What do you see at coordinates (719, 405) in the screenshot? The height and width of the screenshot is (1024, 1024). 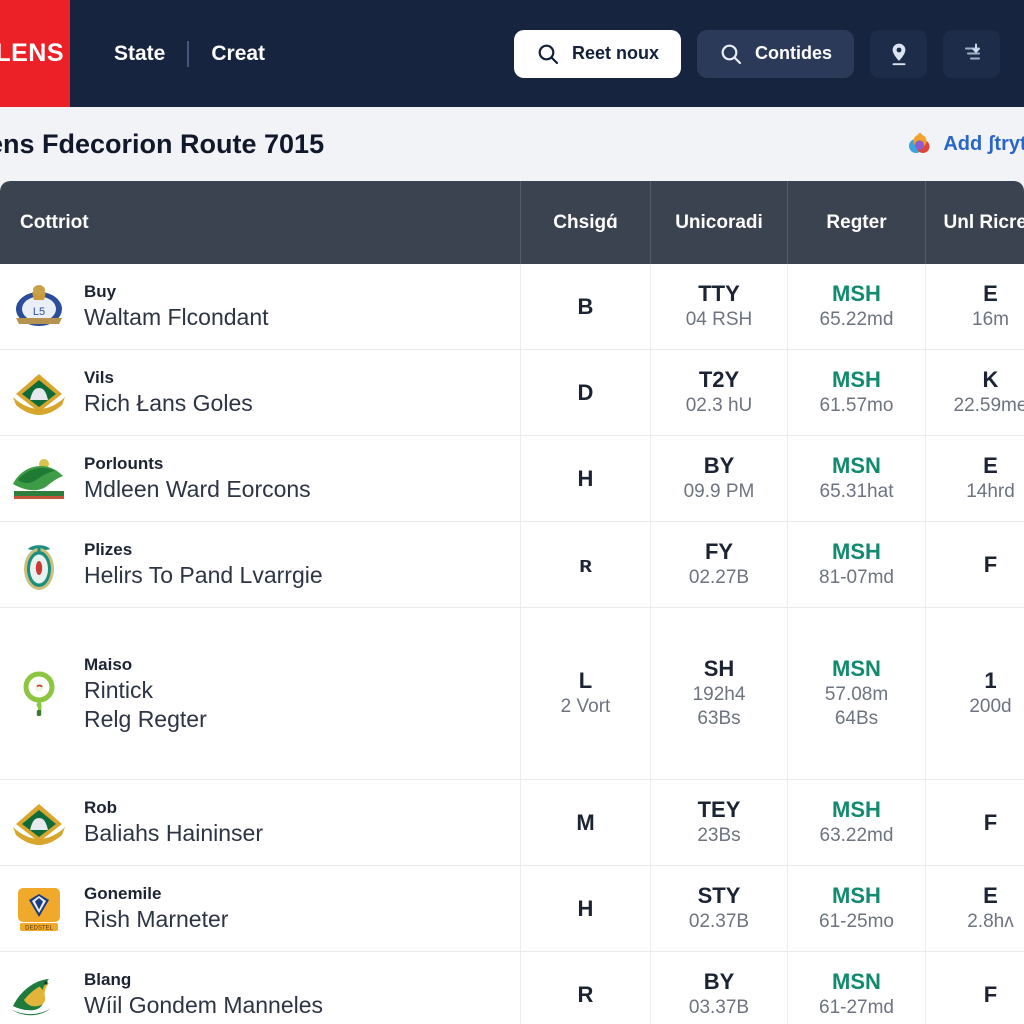 I see `cell-unicoradi-sub: 02.3 hU` at bounding box center [719, 405].